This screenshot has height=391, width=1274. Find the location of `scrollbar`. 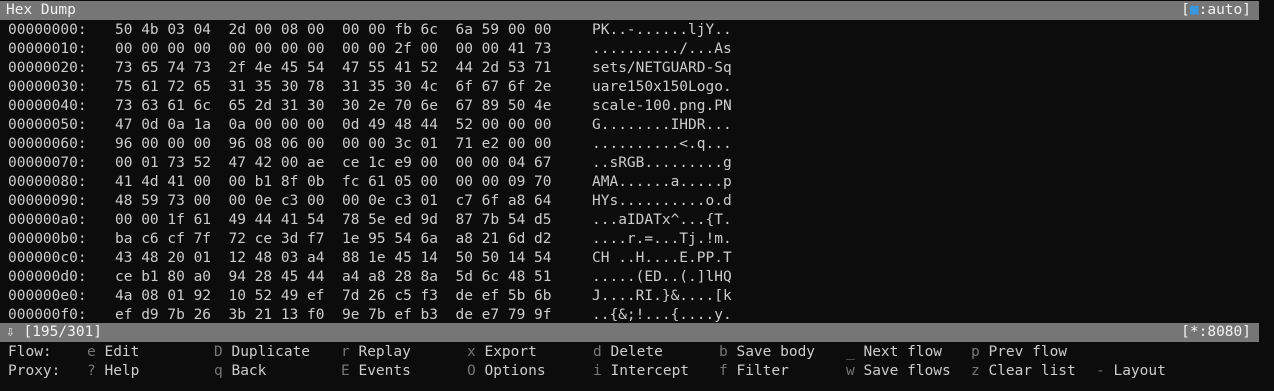

scrollbar is located at coordinates (1267, 195).